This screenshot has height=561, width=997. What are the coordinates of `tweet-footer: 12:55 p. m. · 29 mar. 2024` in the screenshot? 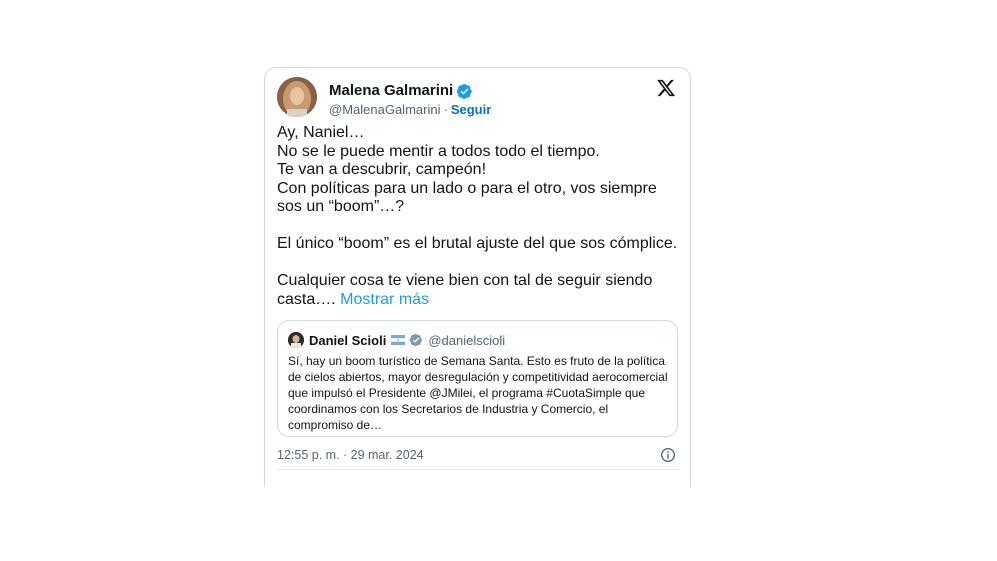 It's located at (477, 456).